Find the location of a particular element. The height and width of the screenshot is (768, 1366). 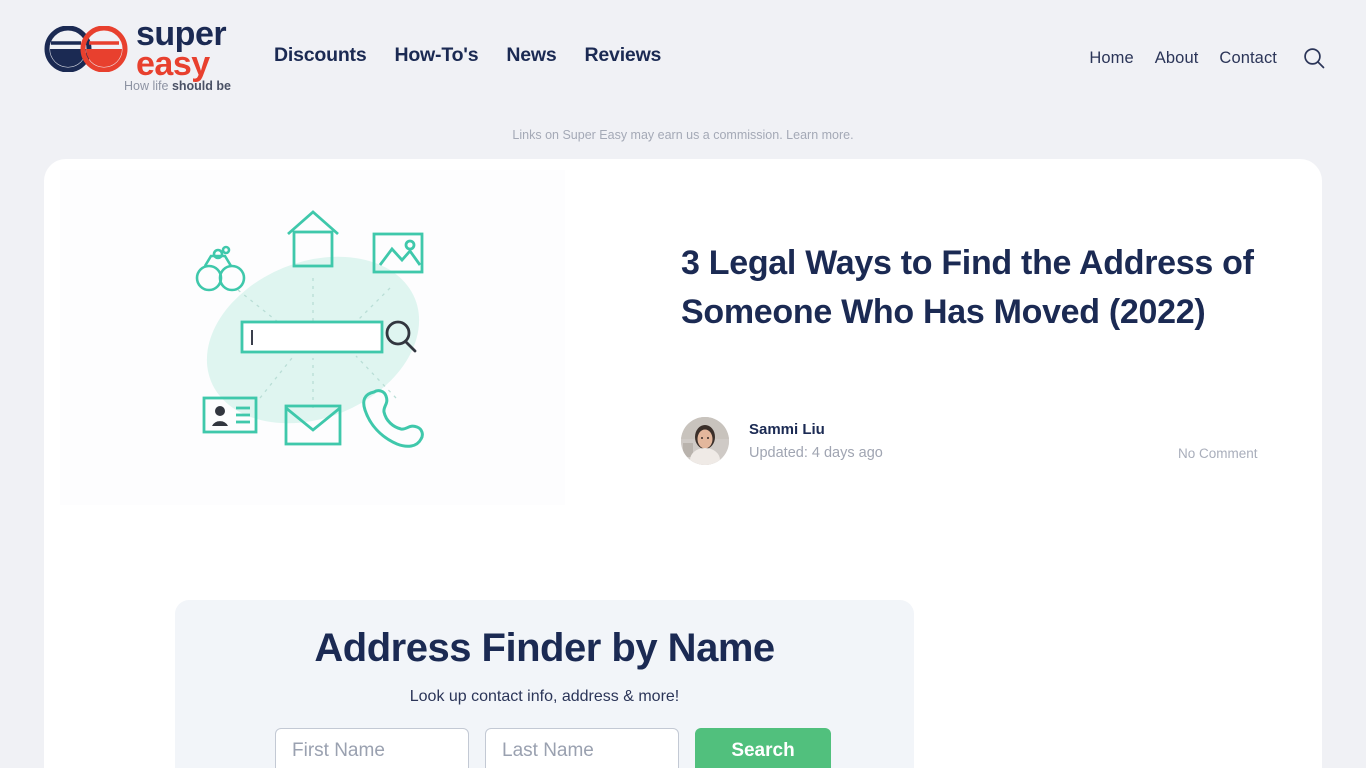

address-search-illustration is located at coordinates (309, 329).